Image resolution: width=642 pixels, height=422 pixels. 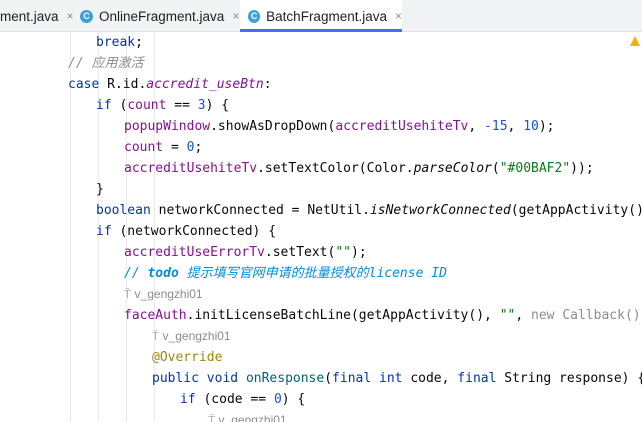 What do you see at coordinates (170, 84) in the screenshot?
I see `code-line: case R.id.accredit_useBtn:` at bounding box center [170, 84].